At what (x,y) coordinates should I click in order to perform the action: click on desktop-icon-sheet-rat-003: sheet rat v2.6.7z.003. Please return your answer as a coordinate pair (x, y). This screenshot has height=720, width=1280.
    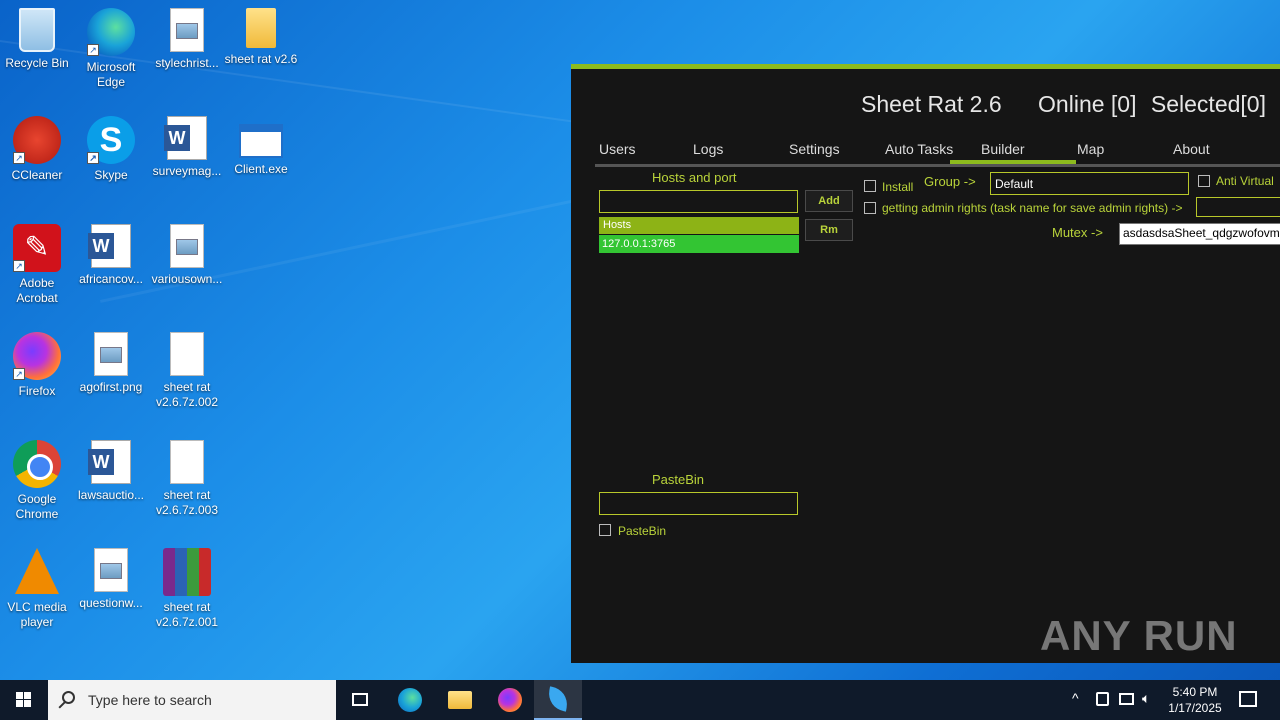
    Looking at the image, I should click on (187, 479).